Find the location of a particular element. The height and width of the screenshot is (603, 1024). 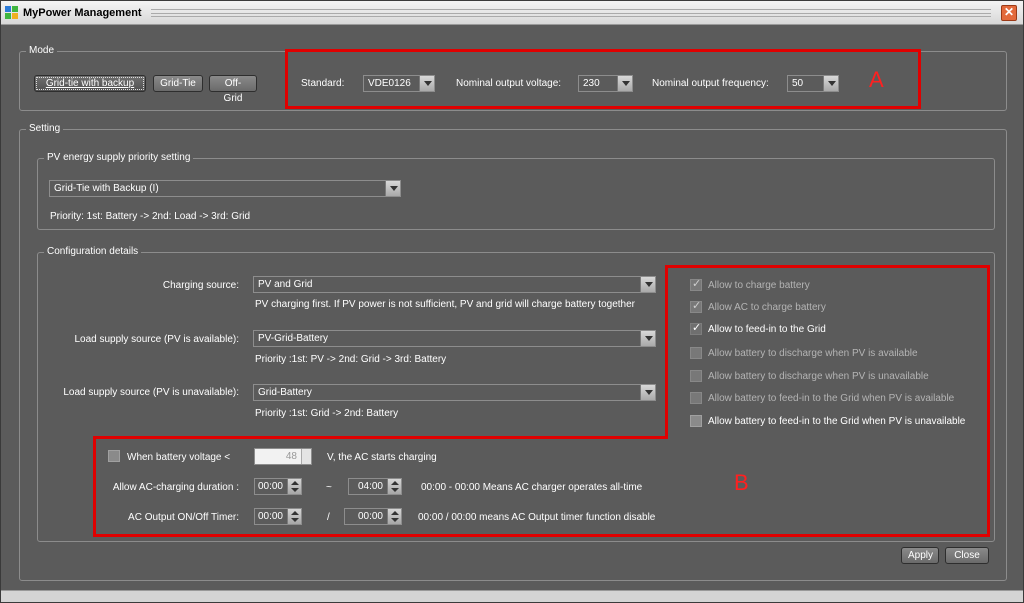

ac-duration-end-input: 04:00 is located at coordinates (375, 486).